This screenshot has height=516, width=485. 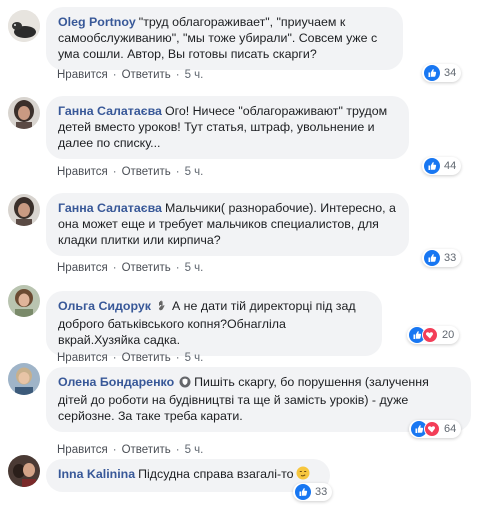 What do you see at coordinates (450, 73) in the screenshot?
I see `reaction-count: 34` at bounding box center [450, 73].